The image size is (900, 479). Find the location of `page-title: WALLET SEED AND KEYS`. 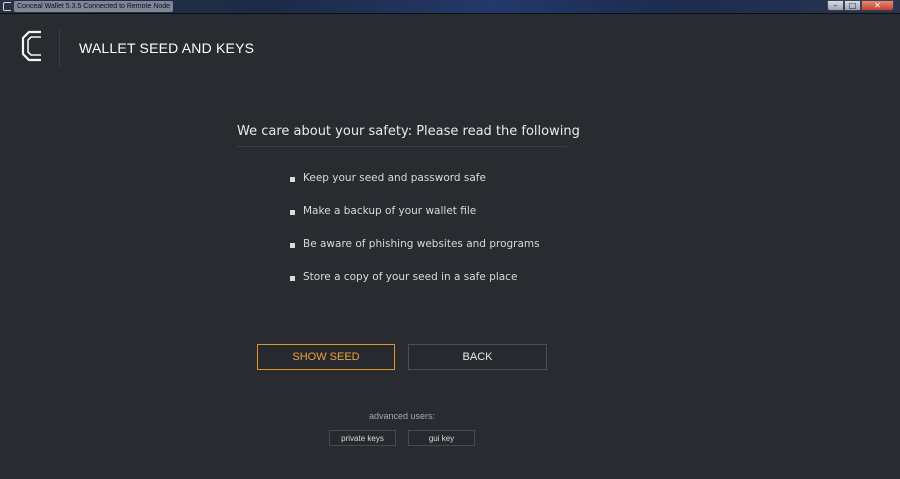

page-title: WALLET SEED AND KEYS is located at coordinates (167, 48).